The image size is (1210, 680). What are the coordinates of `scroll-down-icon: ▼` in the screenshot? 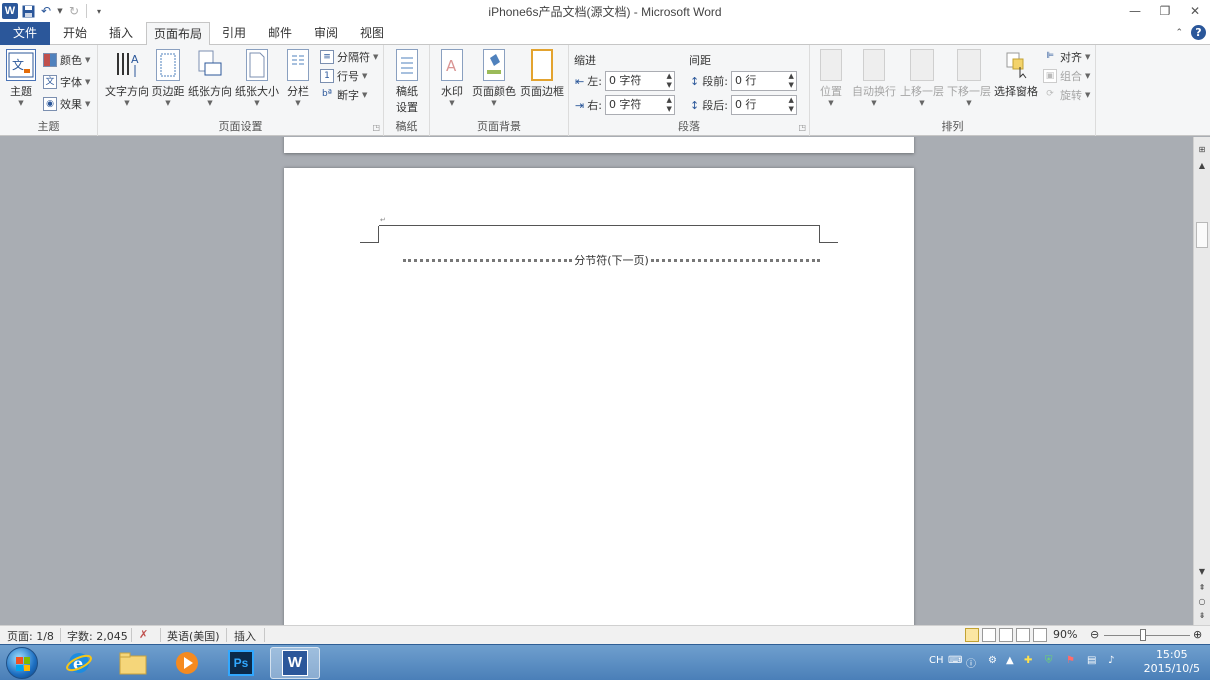 It's located at (1202, 572).